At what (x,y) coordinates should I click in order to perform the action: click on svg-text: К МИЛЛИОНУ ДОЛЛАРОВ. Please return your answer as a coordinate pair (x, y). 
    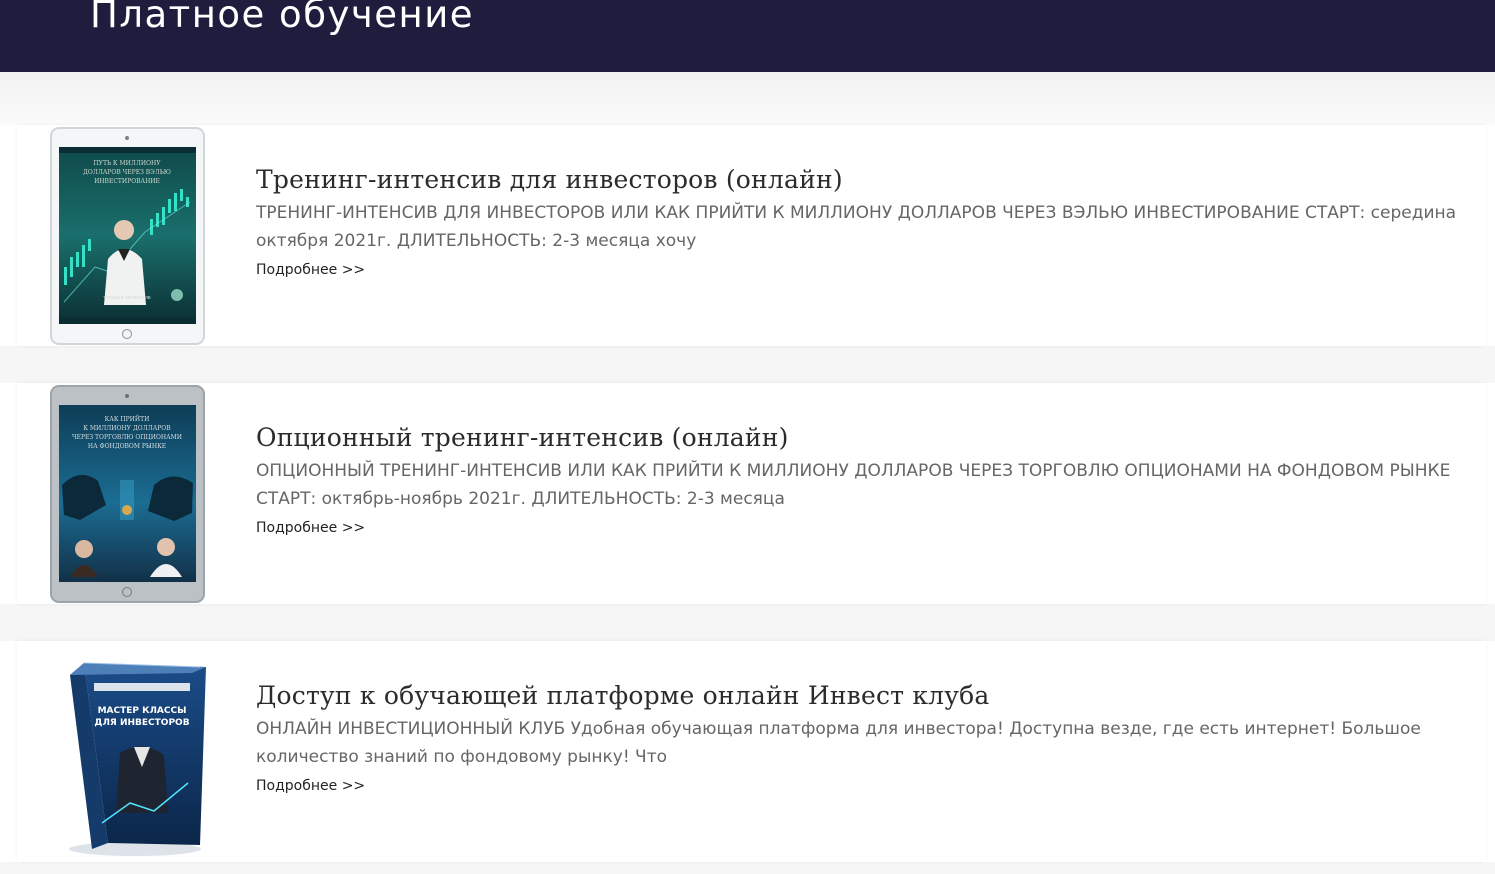
    Looking at the image, I should click on (127, 428).